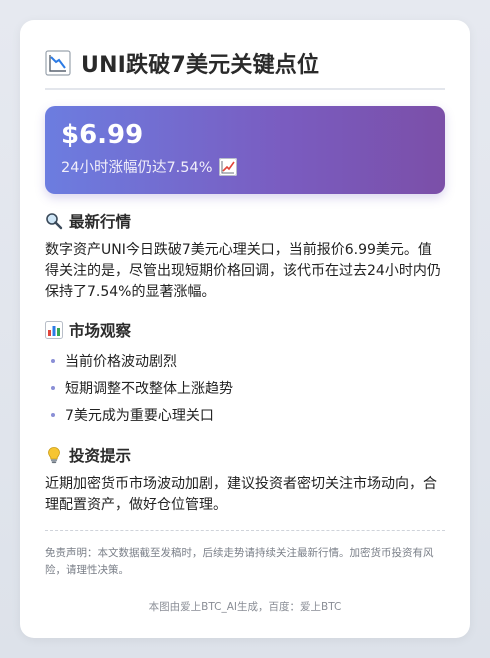 The width and height of the screenshot is (490, 658). I want to click on footer-credit: 本图由爱上BTC_AI生成，百度：爱上BTC, so click(245, 607).